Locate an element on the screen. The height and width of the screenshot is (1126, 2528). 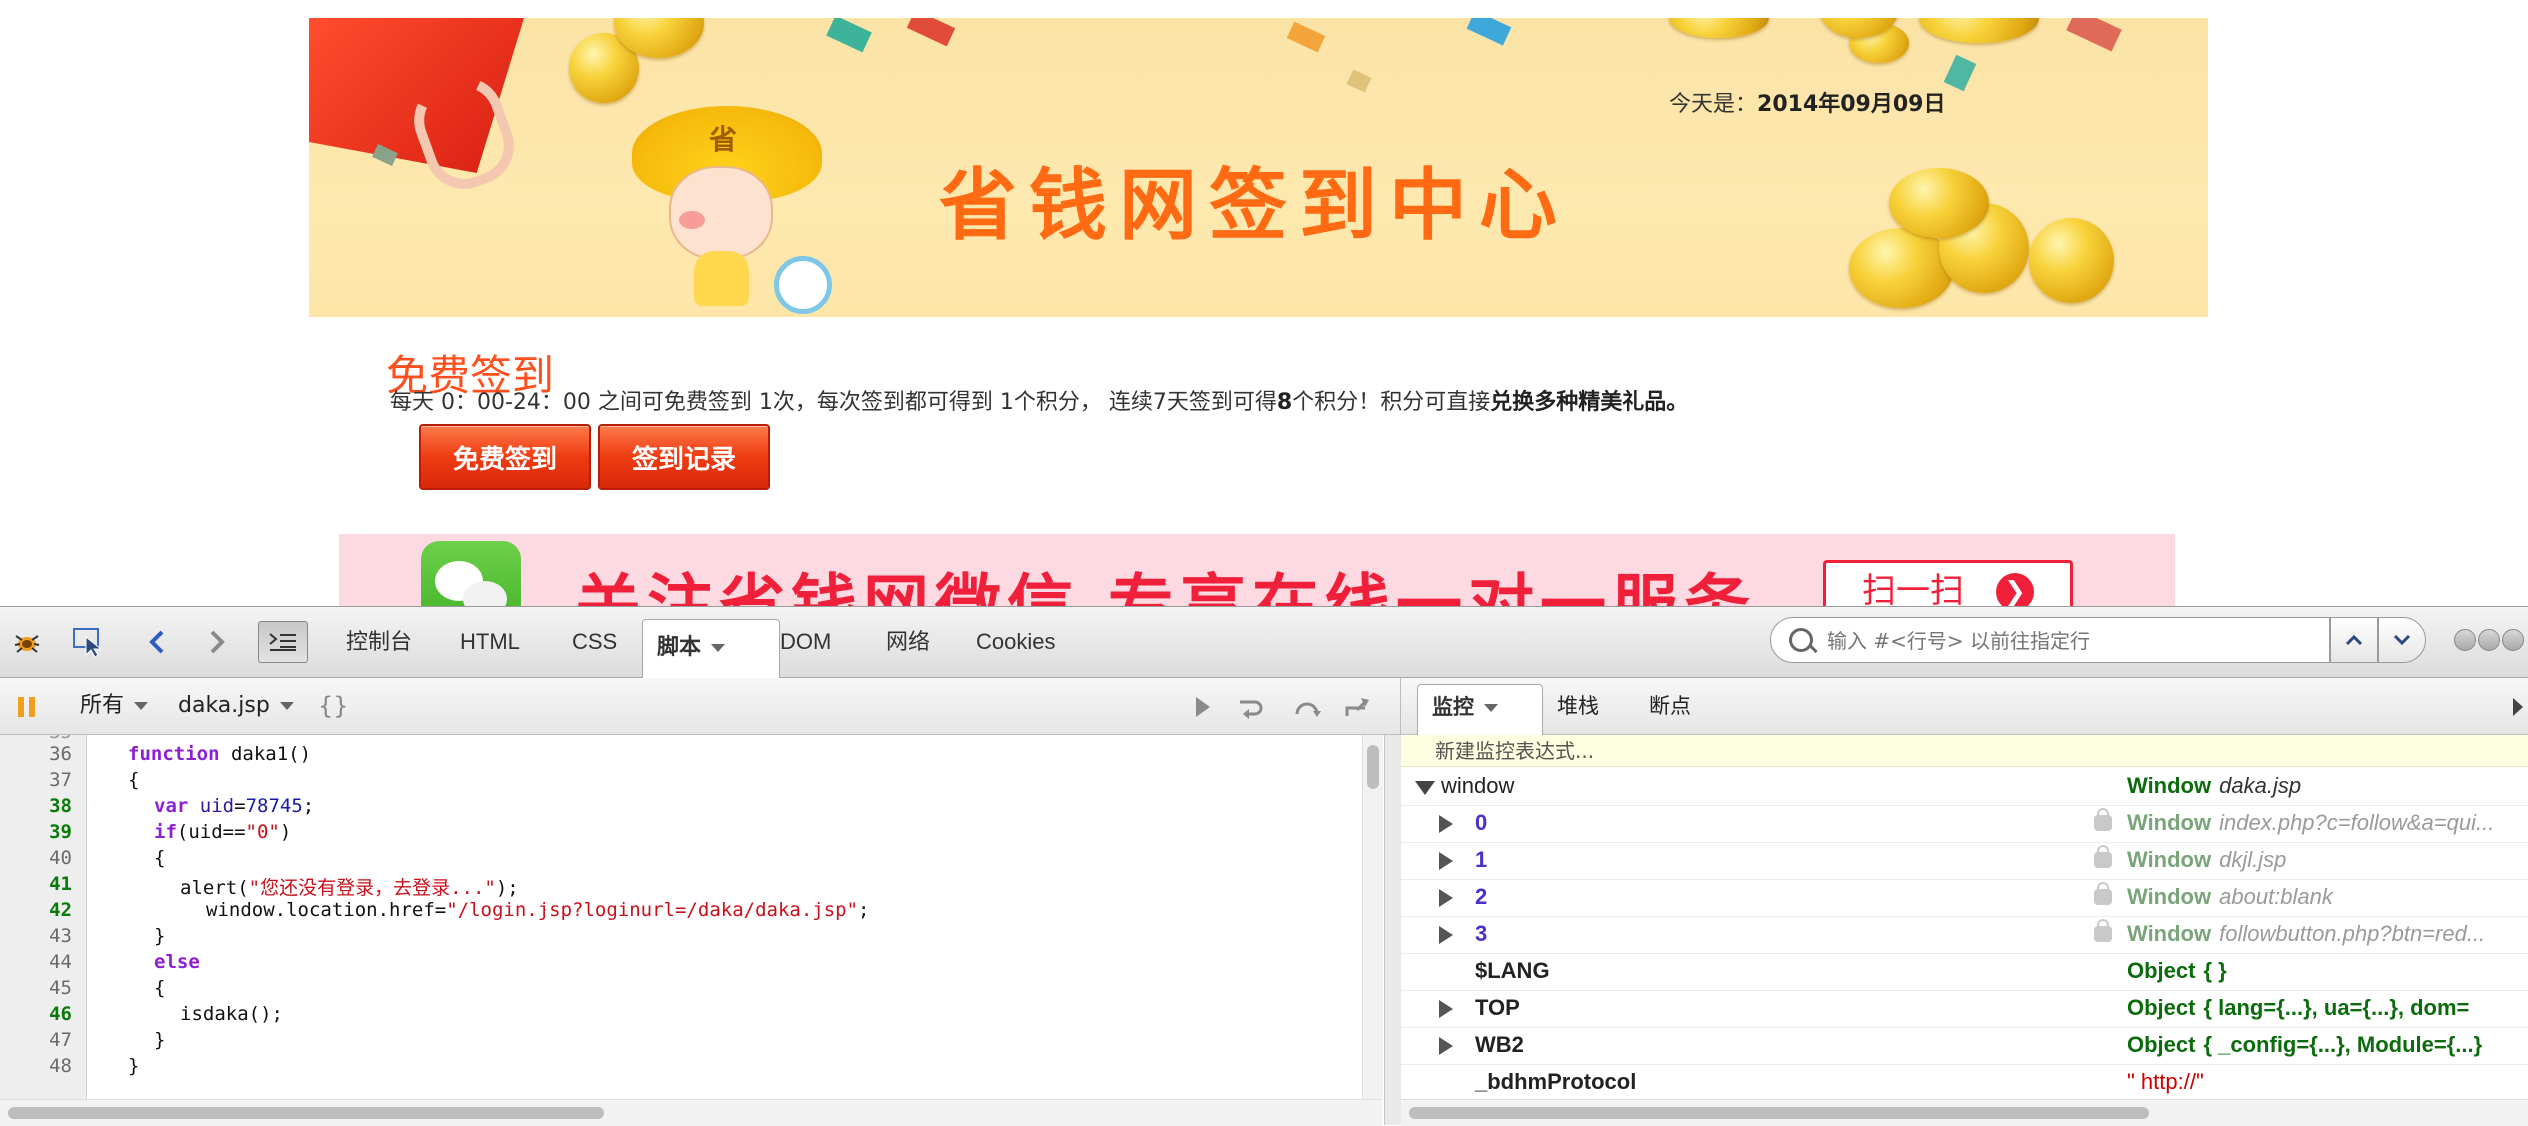
line-number: 45 is located at coordinates (36, 988).